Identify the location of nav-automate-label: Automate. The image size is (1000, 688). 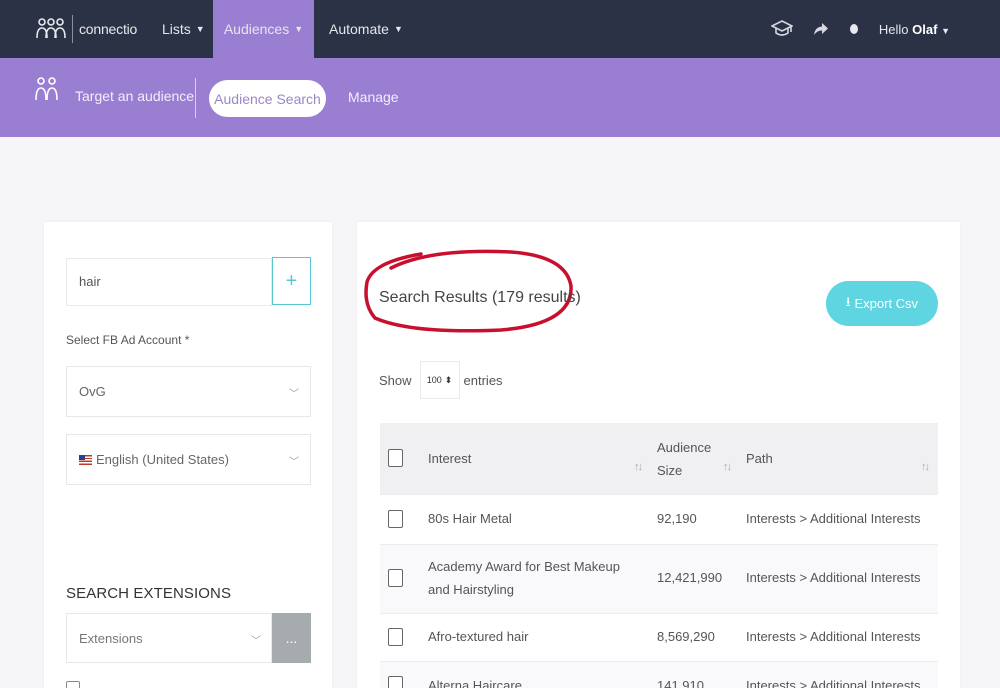
(359, 29).